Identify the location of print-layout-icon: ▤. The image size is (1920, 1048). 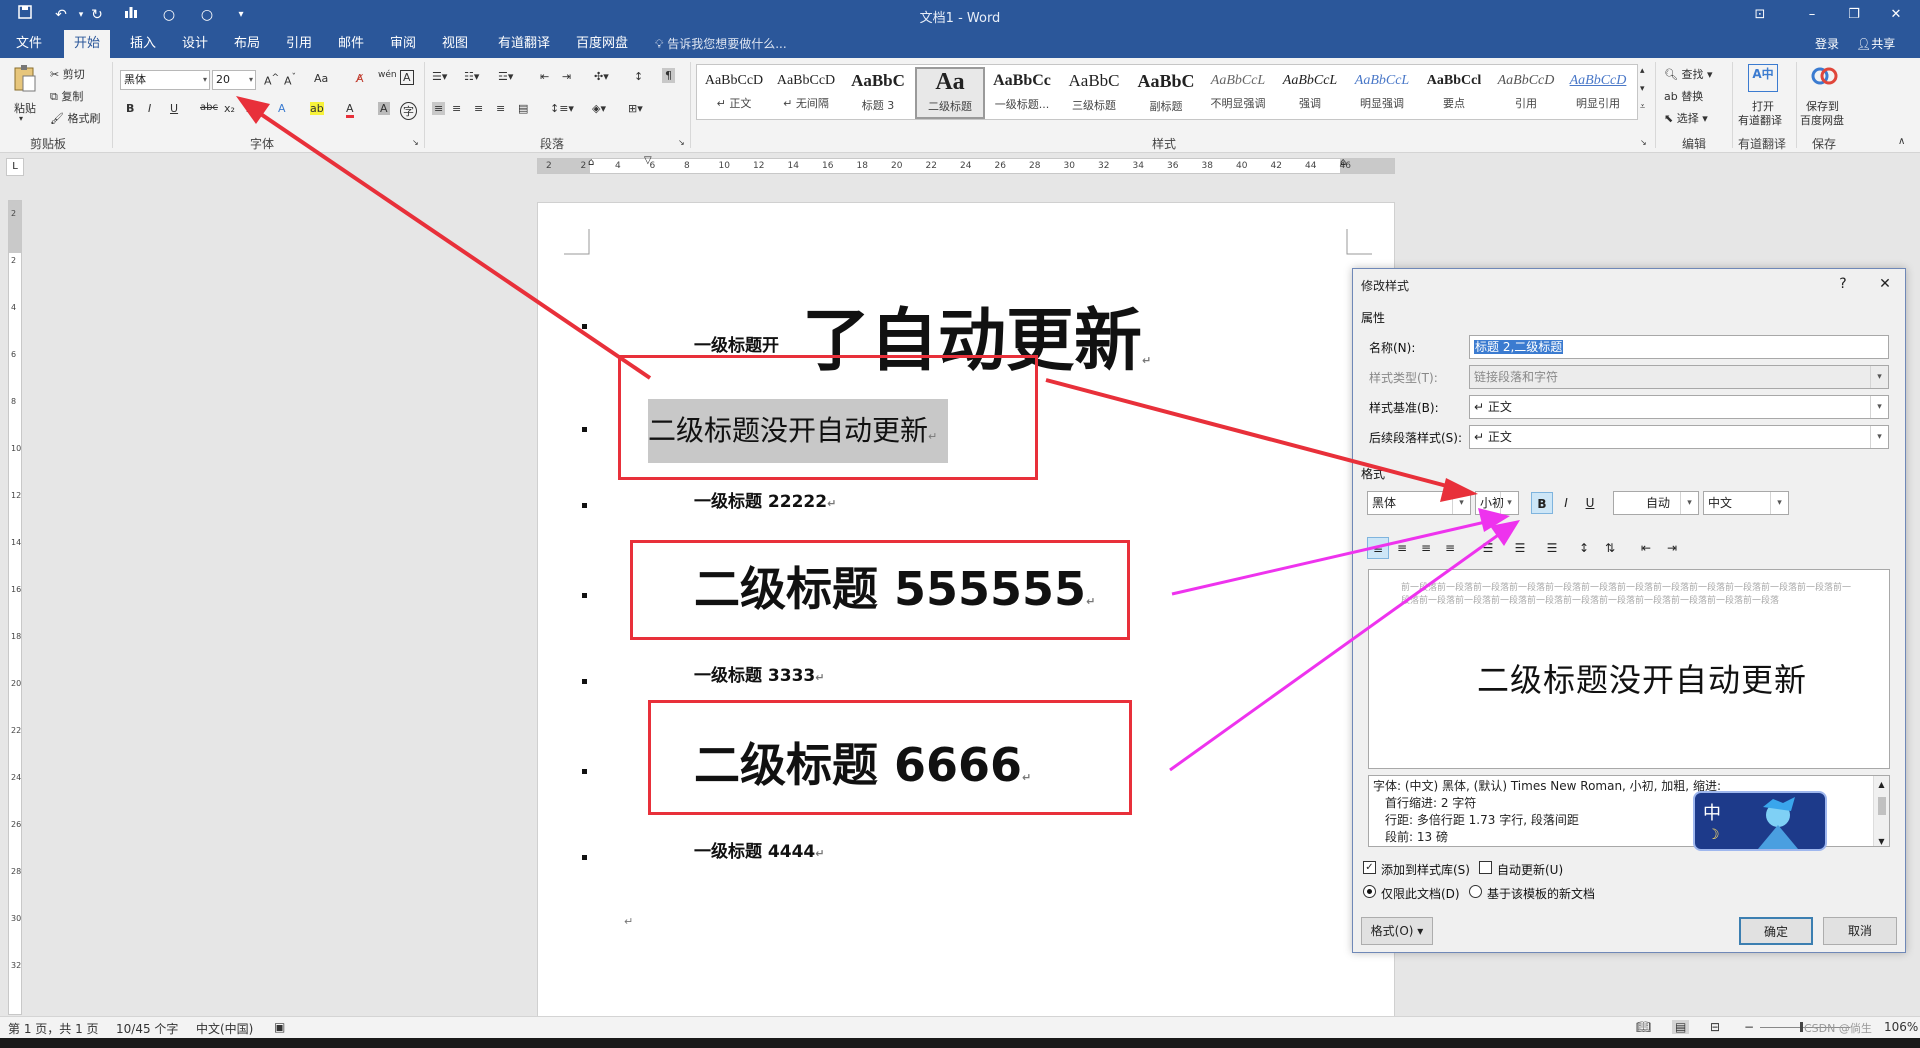
(1681, 1027).